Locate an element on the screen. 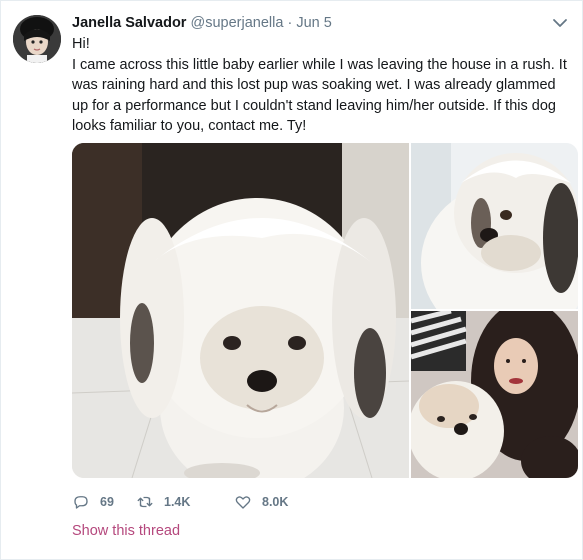 This screenshot has width=583, height=560. author-handle: @superjanella is located at coordinates (236, 23).